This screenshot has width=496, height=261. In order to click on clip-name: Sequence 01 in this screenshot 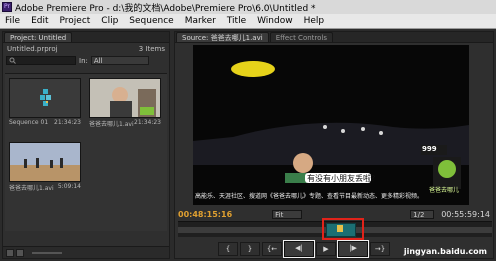, I will do `click(29, 122)`.